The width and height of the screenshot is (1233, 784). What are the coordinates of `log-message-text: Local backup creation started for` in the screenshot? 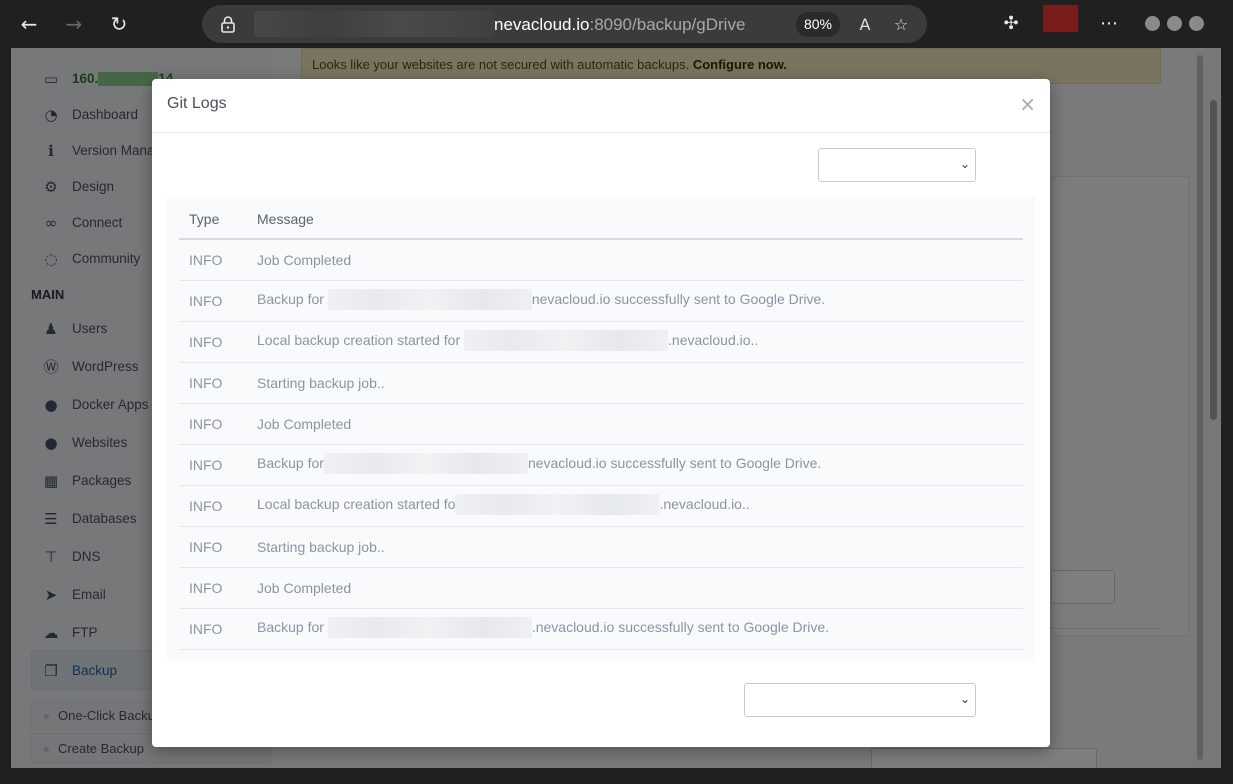 It's located at (361, 340).